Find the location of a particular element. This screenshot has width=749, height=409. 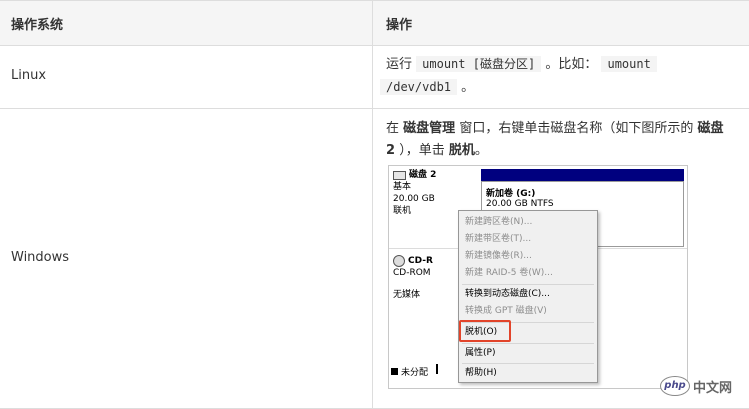

win-bold-disk-mgmt: 磁盘管理 is located at coordinates (429, 128).